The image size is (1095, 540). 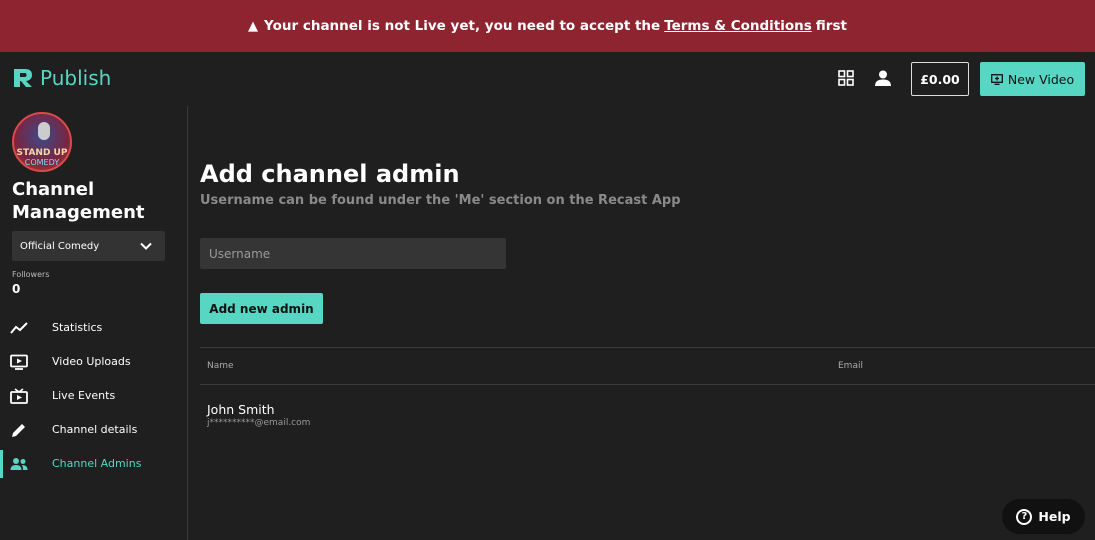 I want to click on app-logo: Publish, so click(x=61, y=78).